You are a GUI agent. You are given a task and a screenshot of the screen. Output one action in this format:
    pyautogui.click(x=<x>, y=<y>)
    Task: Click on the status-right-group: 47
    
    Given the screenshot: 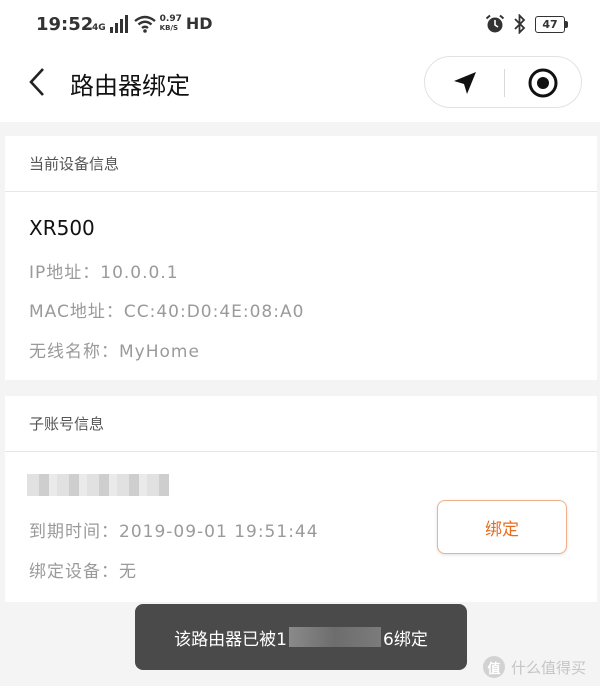 What is the action you would take?
    pyautogui.click(x=526, y=24)
    